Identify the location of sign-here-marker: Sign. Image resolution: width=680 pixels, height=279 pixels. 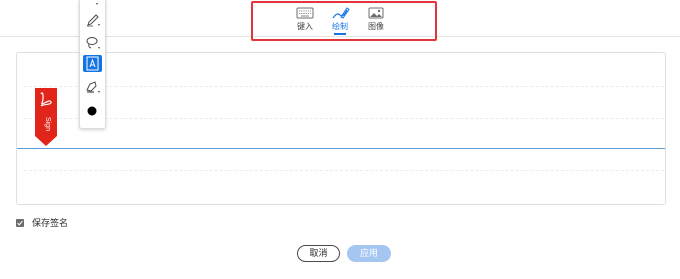
(46, 117).